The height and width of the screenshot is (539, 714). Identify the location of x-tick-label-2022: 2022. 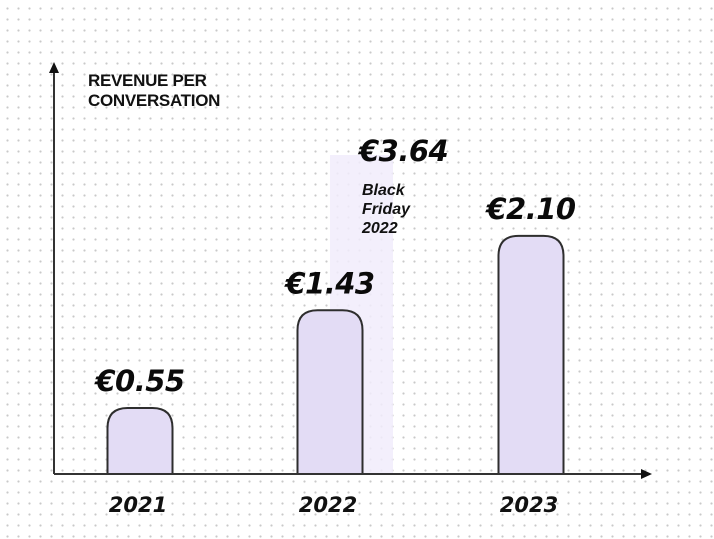
(328, 505).